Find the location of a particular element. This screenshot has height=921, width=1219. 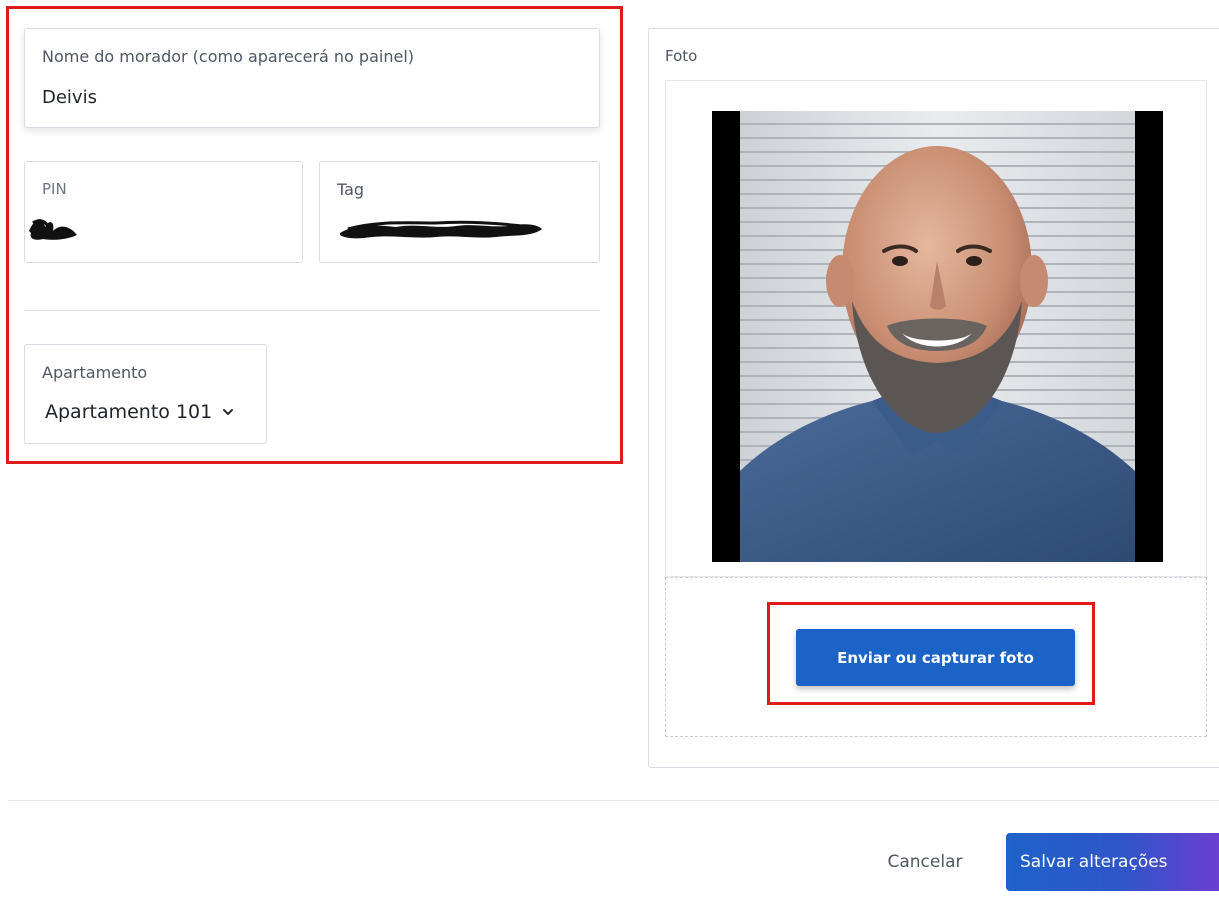

cancel-button: Cancelar is located at coordinates (925, 862).